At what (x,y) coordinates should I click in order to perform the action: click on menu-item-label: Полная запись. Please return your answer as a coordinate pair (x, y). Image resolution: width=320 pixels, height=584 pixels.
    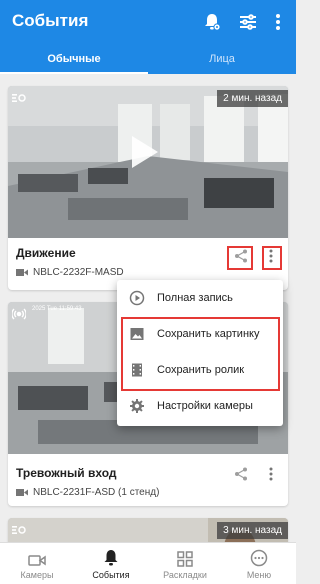
    Looking at the image, I should click on (195, 298).